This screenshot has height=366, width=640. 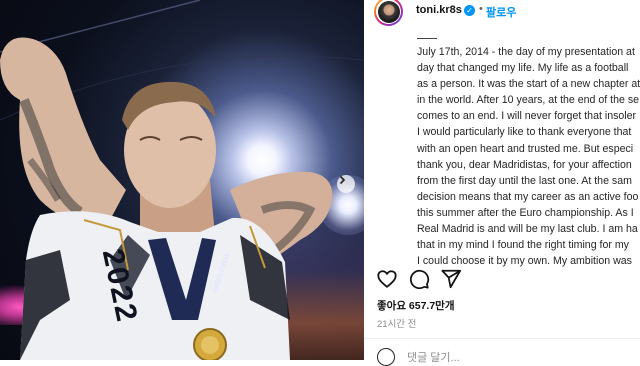 What do you see at coordinates (388, 13) in the screenshot?
I see `avatar` at bounding box center [388, 13].